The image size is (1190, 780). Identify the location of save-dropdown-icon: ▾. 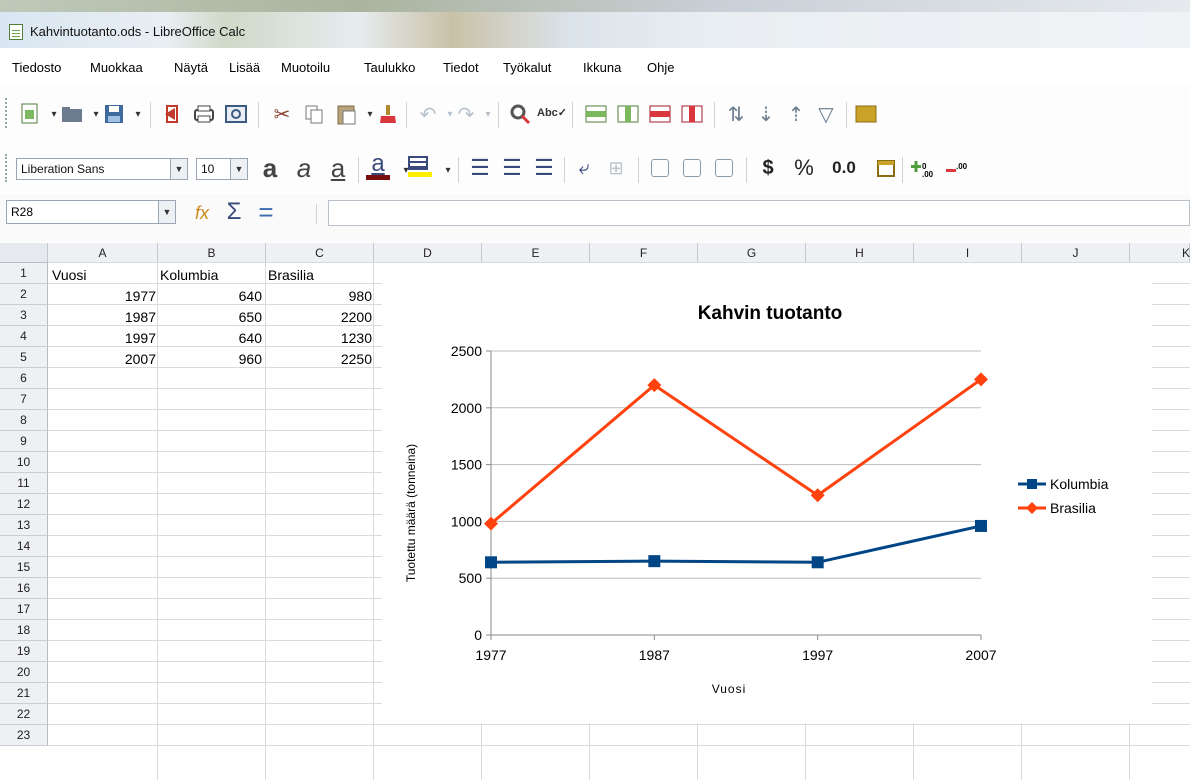
(138, 114).